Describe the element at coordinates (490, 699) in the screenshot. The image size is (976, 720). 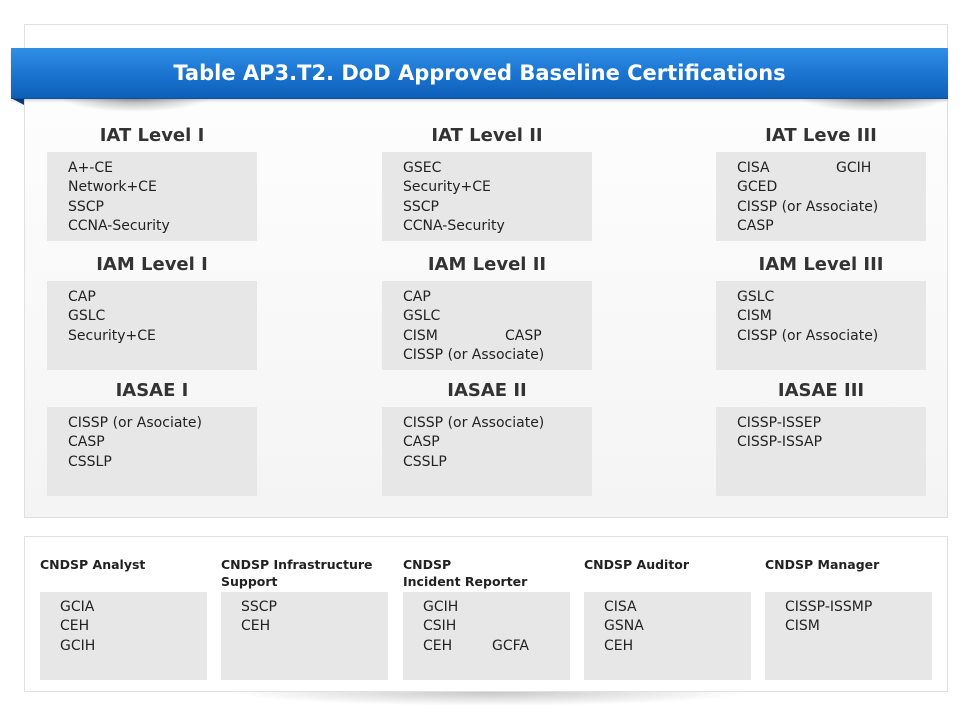
I see `cndsp-panel-shadow` at that location.